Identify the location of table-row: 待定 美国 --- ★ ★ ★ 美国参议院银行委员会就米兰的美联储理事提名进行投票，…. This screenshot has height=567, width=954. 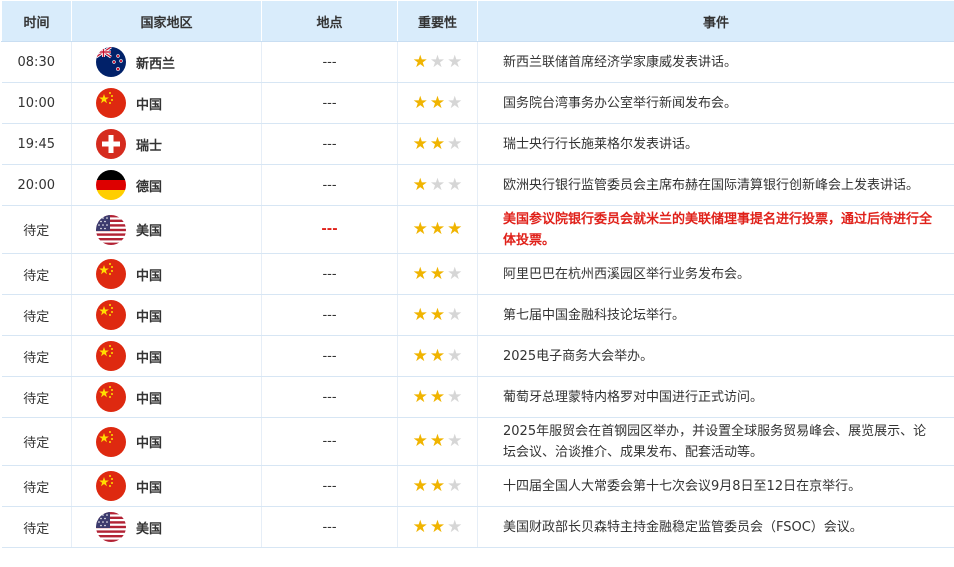
(477, 229).